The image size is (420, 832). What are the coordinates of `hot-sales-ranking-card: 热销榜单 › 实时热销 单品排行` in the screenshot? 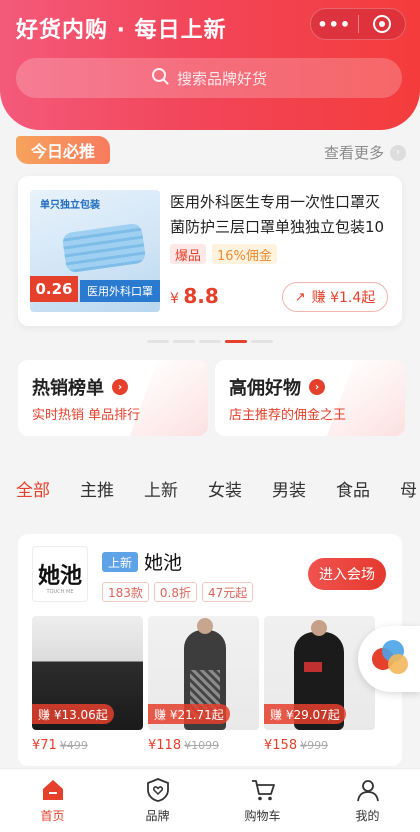 It's located at (113, 398).